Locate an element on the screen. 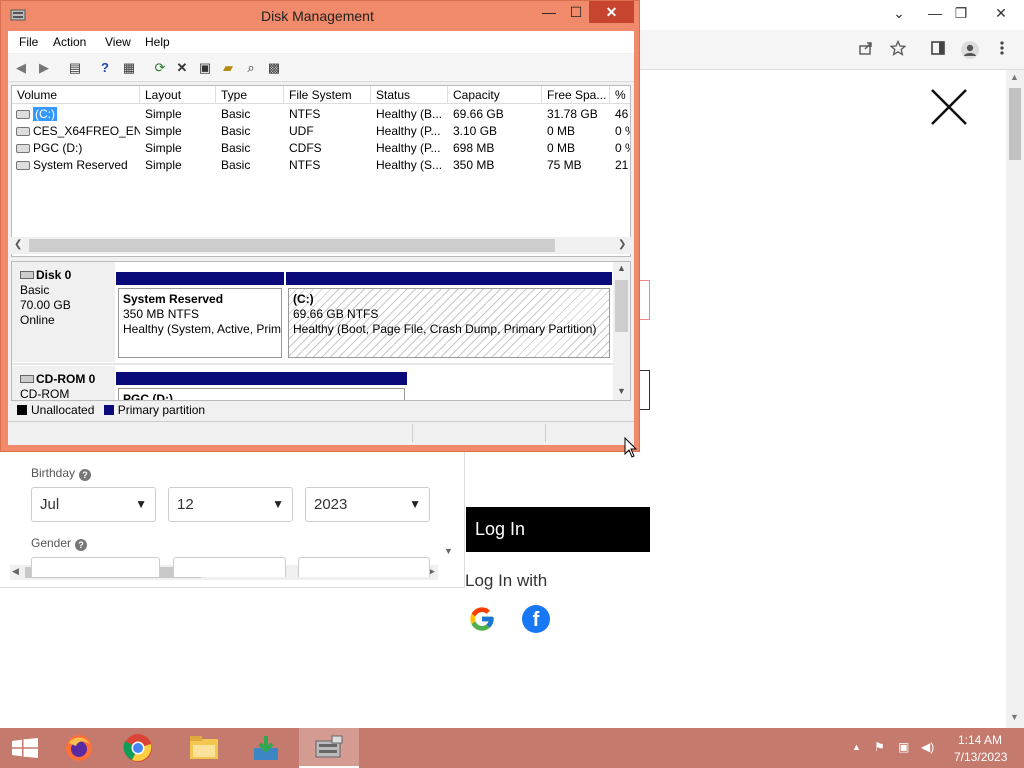 This screenshot has height=768, width=1024. sidebar-icon is located at coordinates (938, 52).